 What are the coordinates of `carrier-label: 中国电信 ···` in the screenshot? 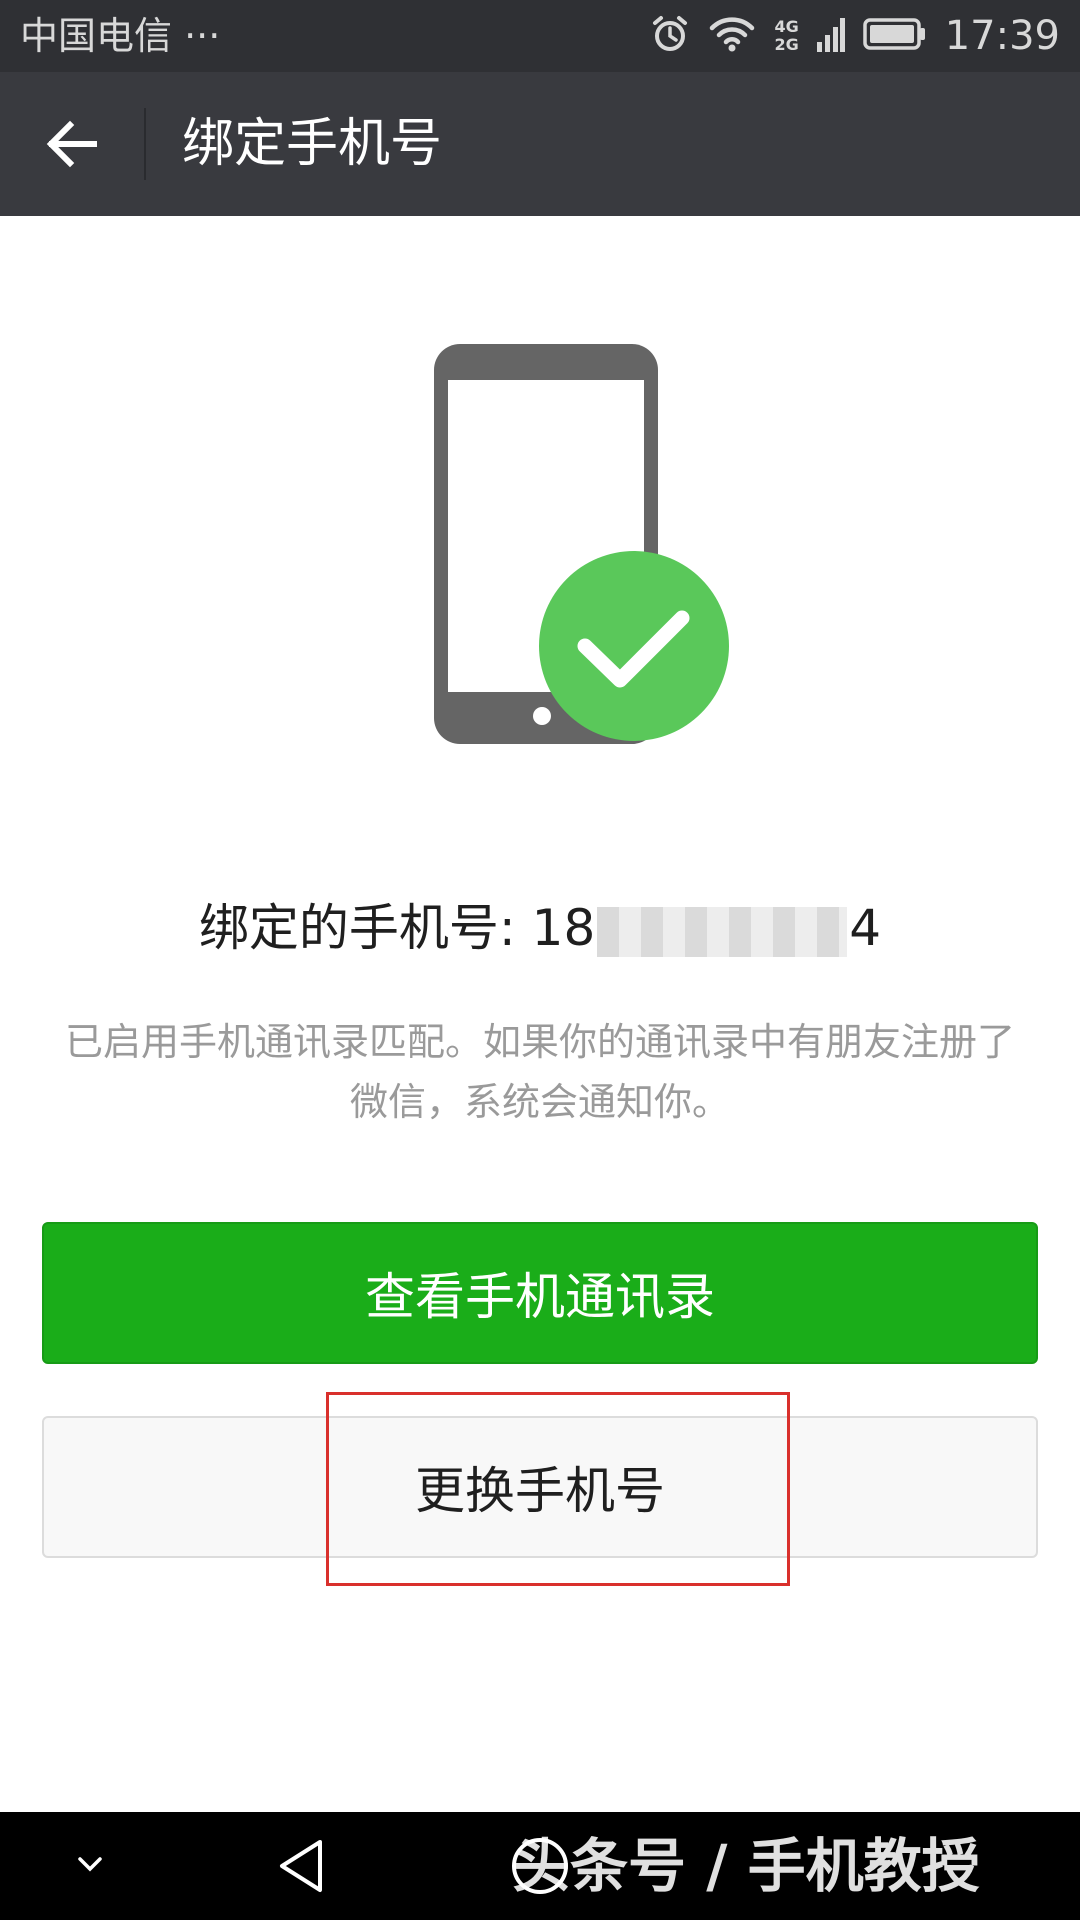 It's located at (120, 36).